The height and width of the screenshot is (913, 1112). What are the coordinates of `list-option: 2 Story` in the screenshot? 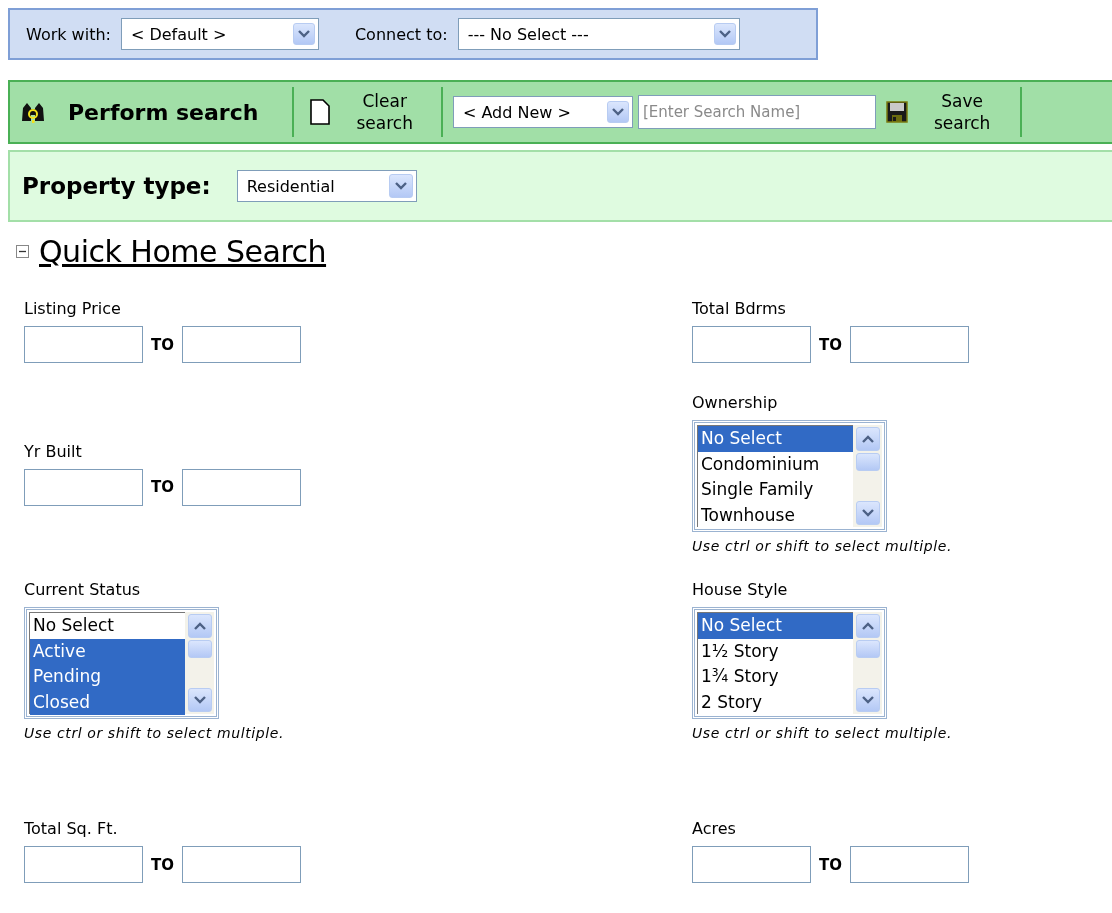 It's located at (775, 702).